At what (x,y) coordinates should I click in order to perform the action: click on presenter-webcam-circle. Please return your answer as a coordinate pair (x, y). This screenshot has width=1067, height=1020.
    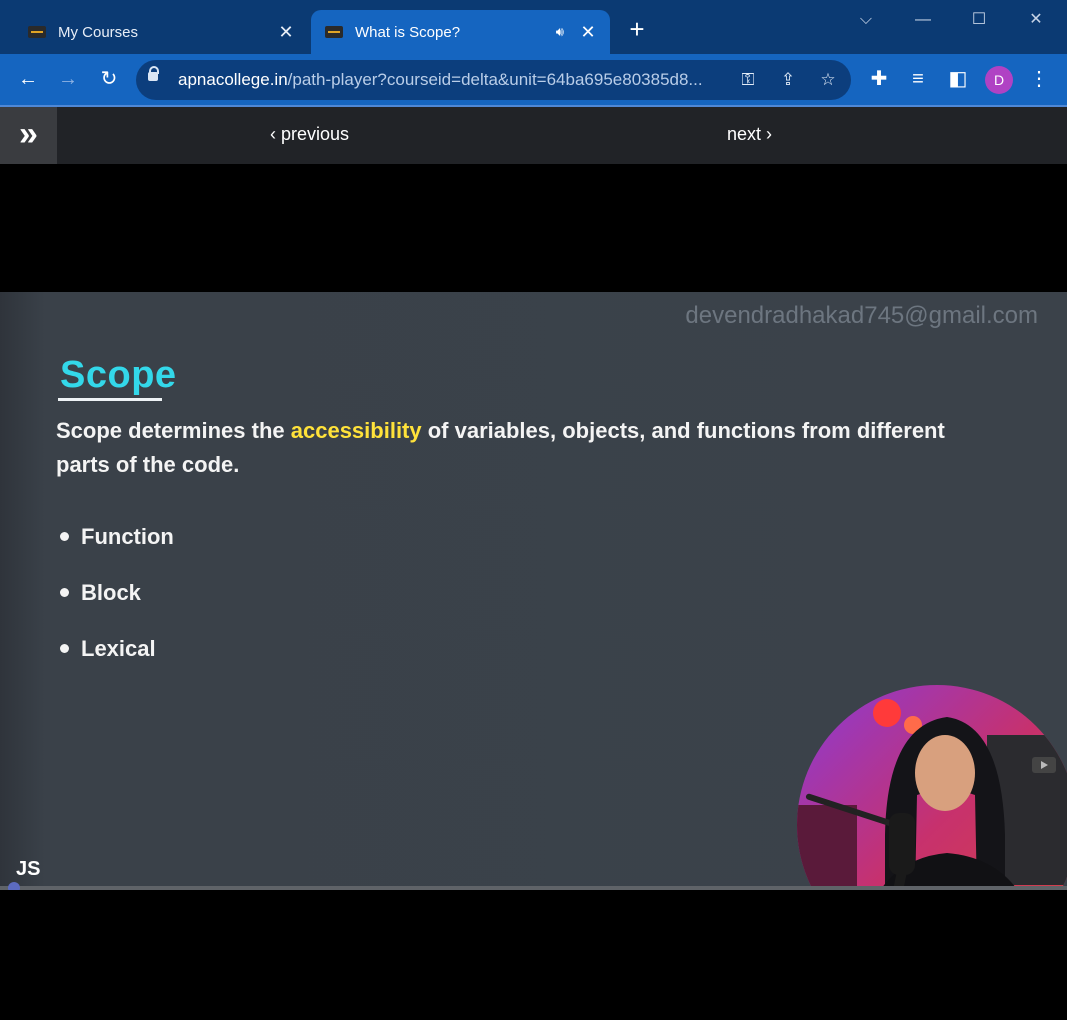
    Looking at the image, I should click on (932, 787).